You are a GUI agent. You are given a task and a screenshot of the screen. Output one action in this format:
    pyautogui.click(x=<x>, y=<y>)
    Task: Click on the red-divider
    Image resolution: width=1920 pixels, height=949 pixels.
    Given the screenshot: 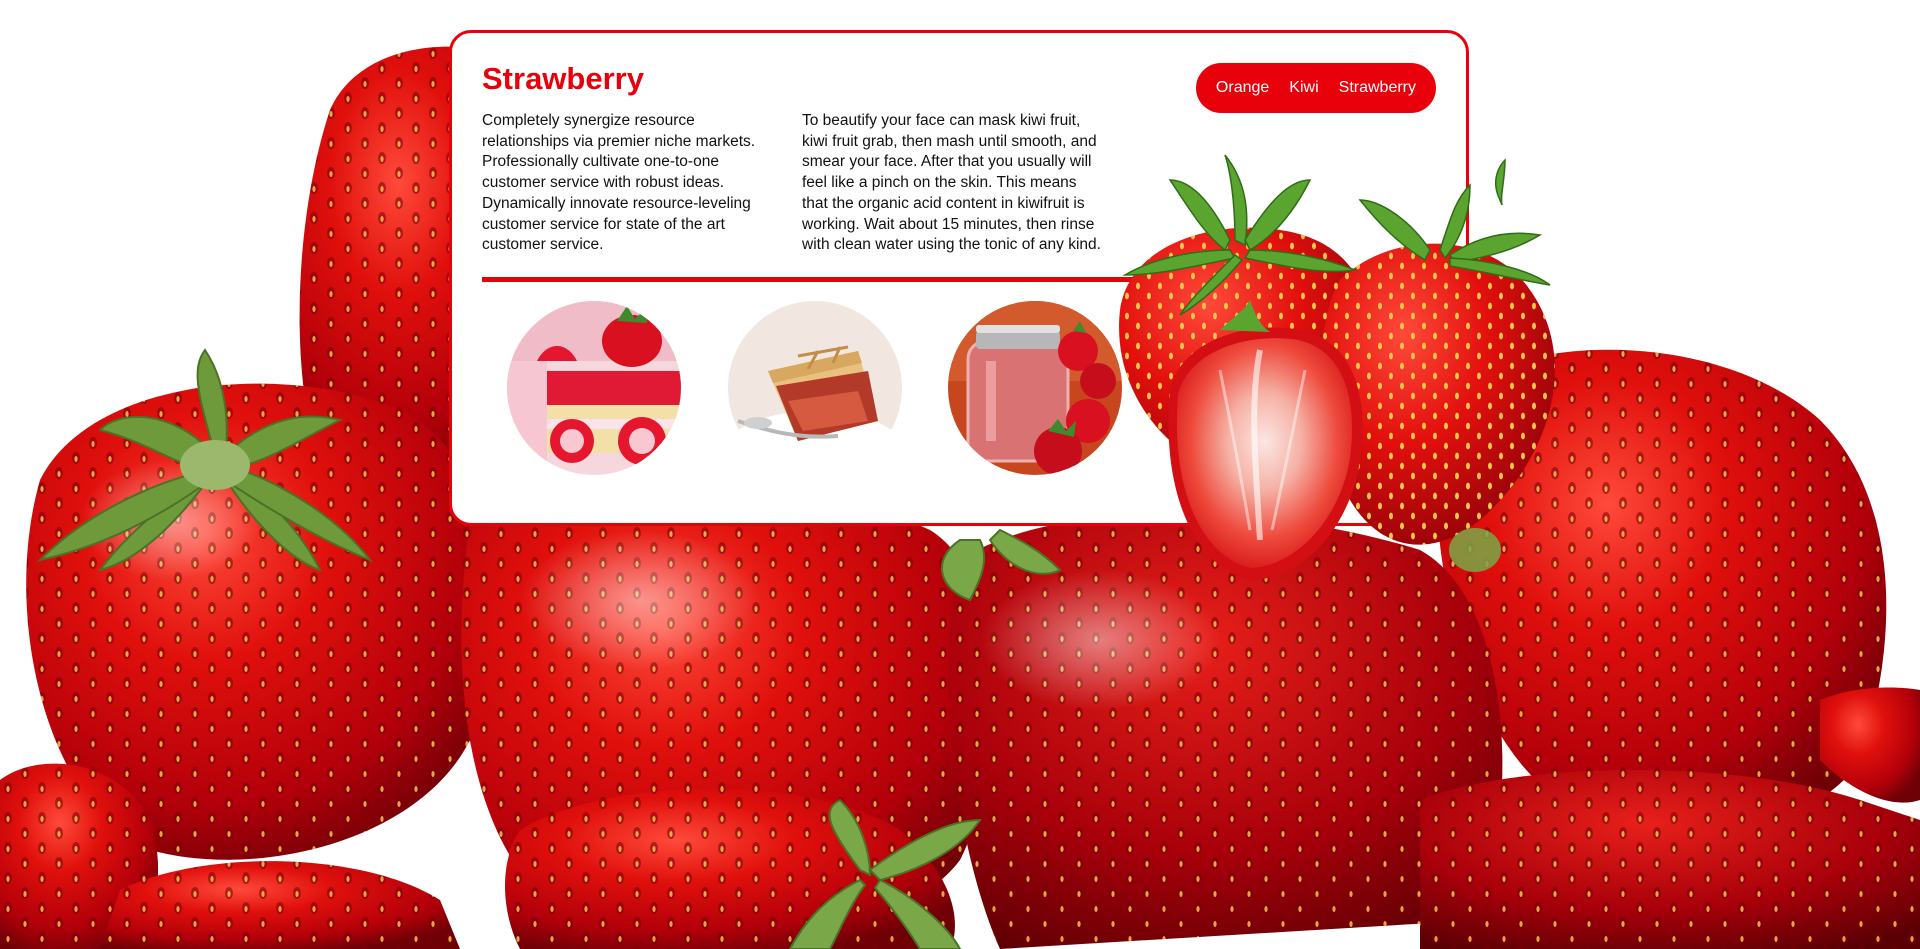 What is the action you would take?
    pyautogui.click(x=832, y=279)
    